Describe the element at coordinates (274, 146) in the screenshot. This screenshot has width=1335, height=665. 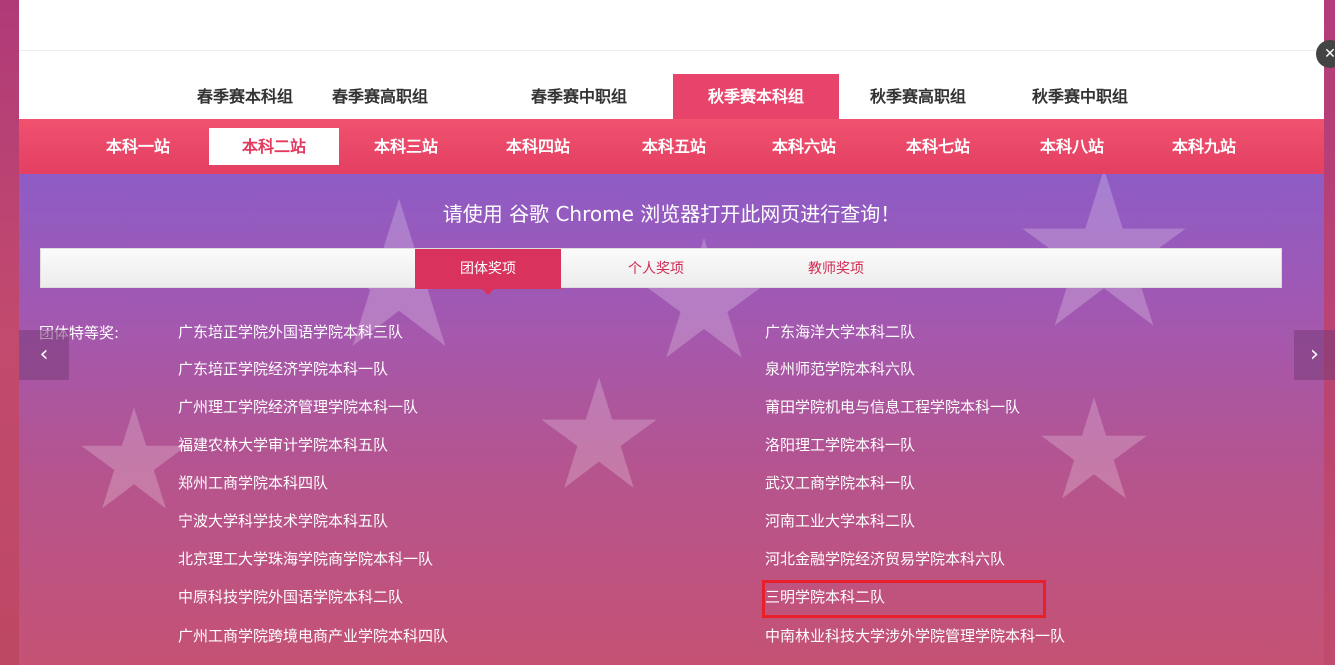
I see `tab-station-2: 本科二站` at that location.